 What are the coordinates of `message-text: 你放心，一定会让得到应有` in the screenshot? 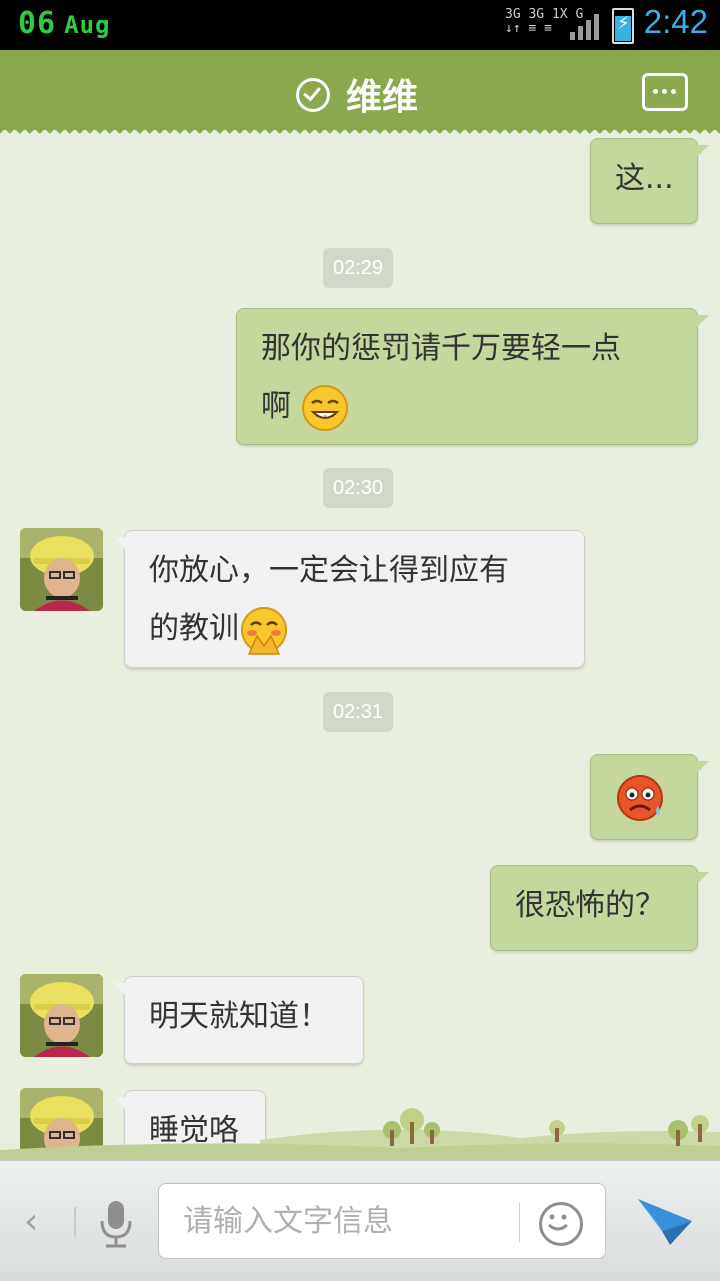 It's located at (329, 570).